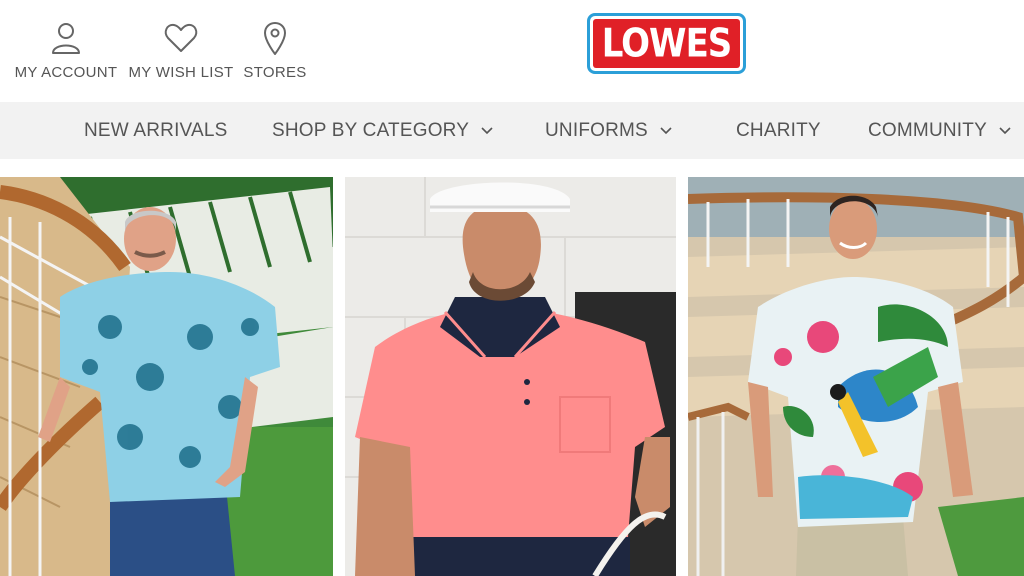 Image resolution: width=1024 pixels, height=576 pixels. I want to click on stores-link: STORES, so click(275, 50).